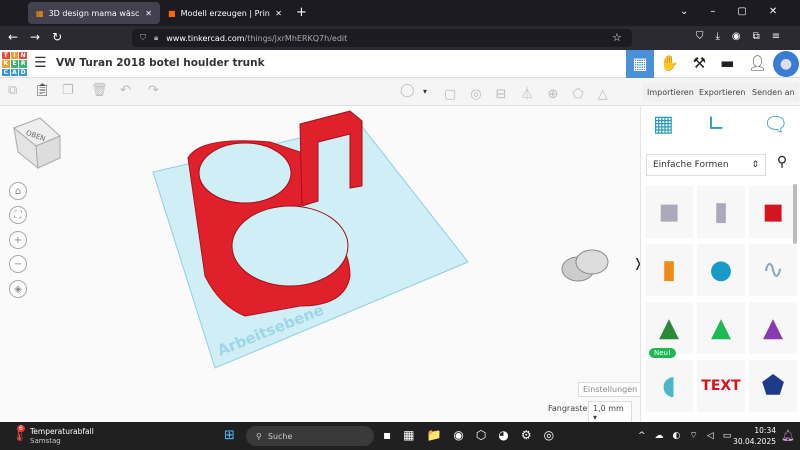  What do you see at coordinates (143, 37) in the screenshot?
I see `shield-icon: ⛉` at bounding box center [143, 37].